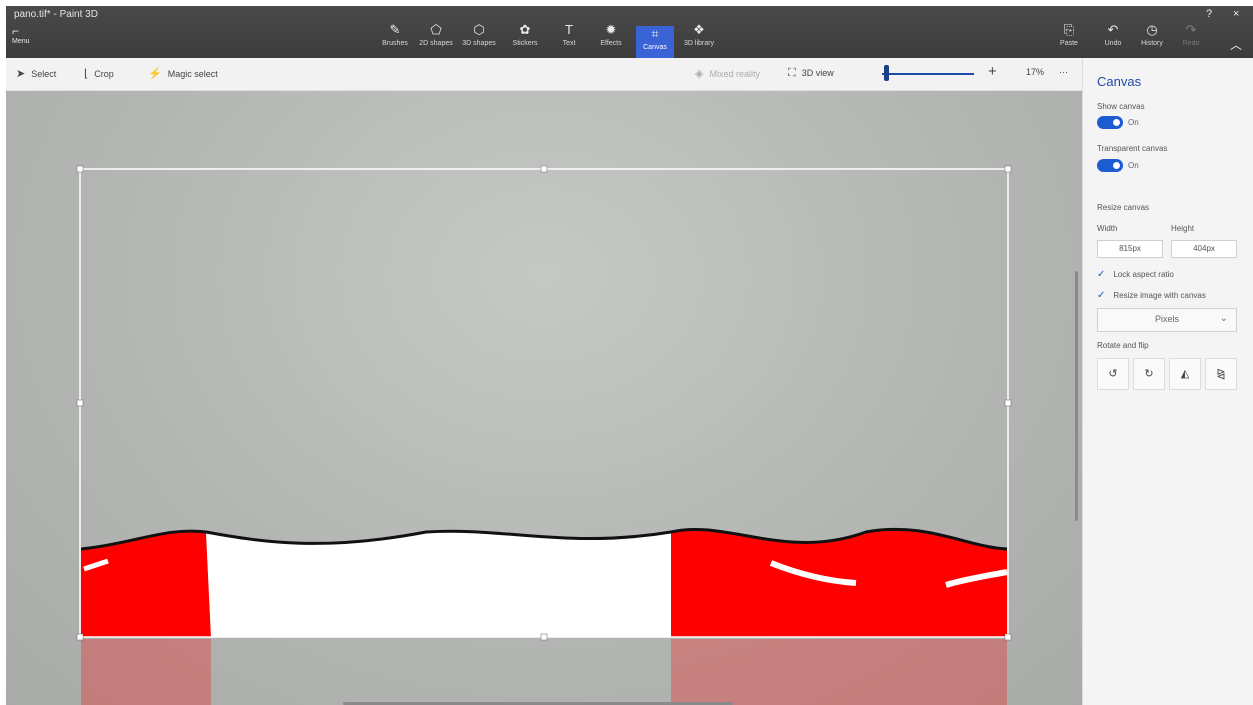 The image size is (1253, 705). Describe the element at coordinates (1063, 72) in the screenshot. I see `more-options-icon: ···` at that location.